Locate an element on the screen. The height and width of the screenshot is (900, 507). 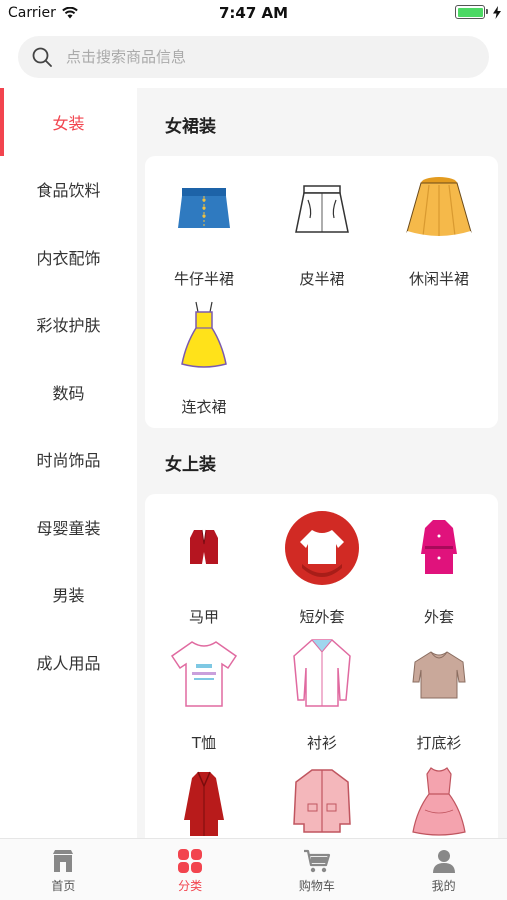
tab-cart: 购物车 is located at coordinates (317, 869).